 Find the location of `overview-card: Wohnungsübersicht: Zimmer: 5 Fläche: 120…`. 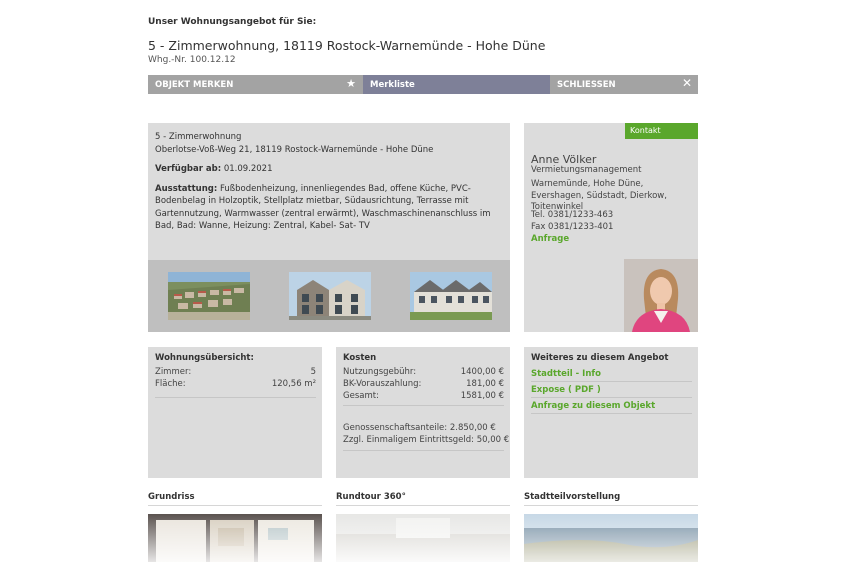

overview-card: Wohnungsübersicht: Zimmer: 5 Fläche: 120… is located at coordinates (235, 412).